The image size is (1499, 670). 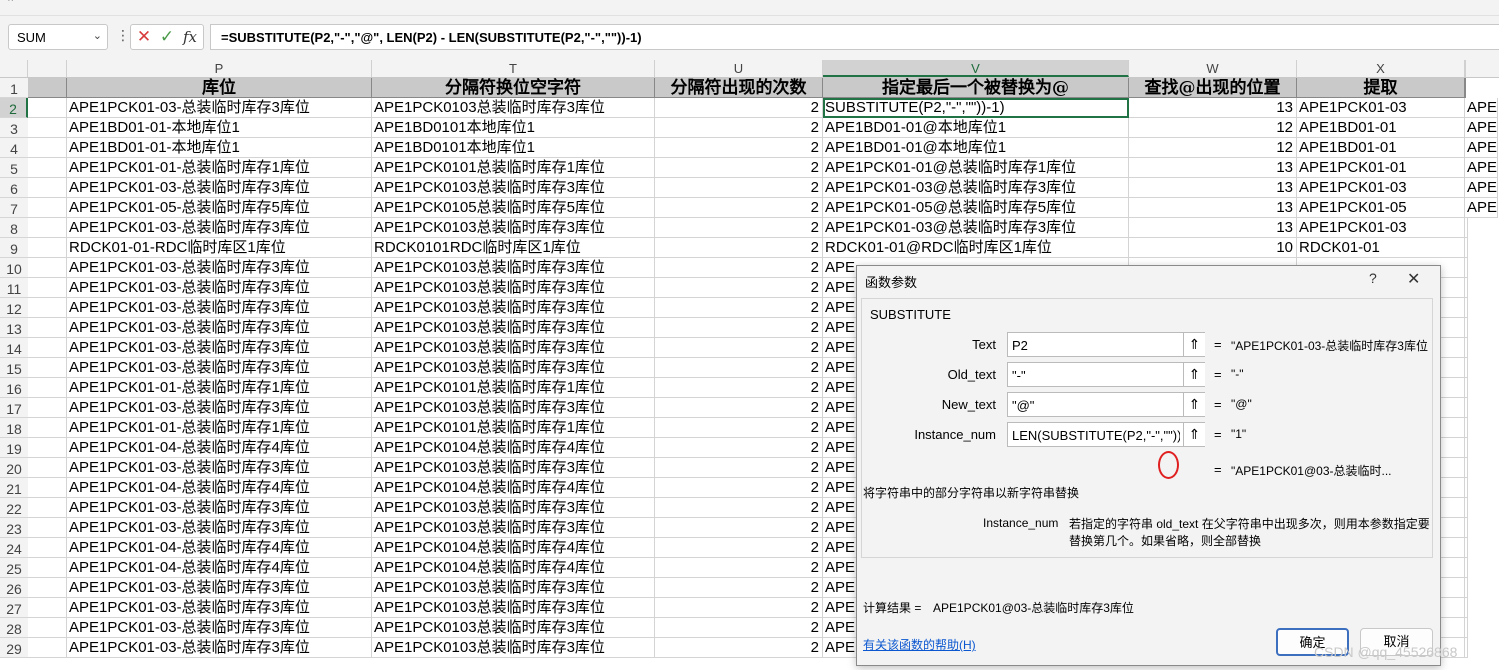 I want to click on row-header: 19, so click(x=14, y=448).